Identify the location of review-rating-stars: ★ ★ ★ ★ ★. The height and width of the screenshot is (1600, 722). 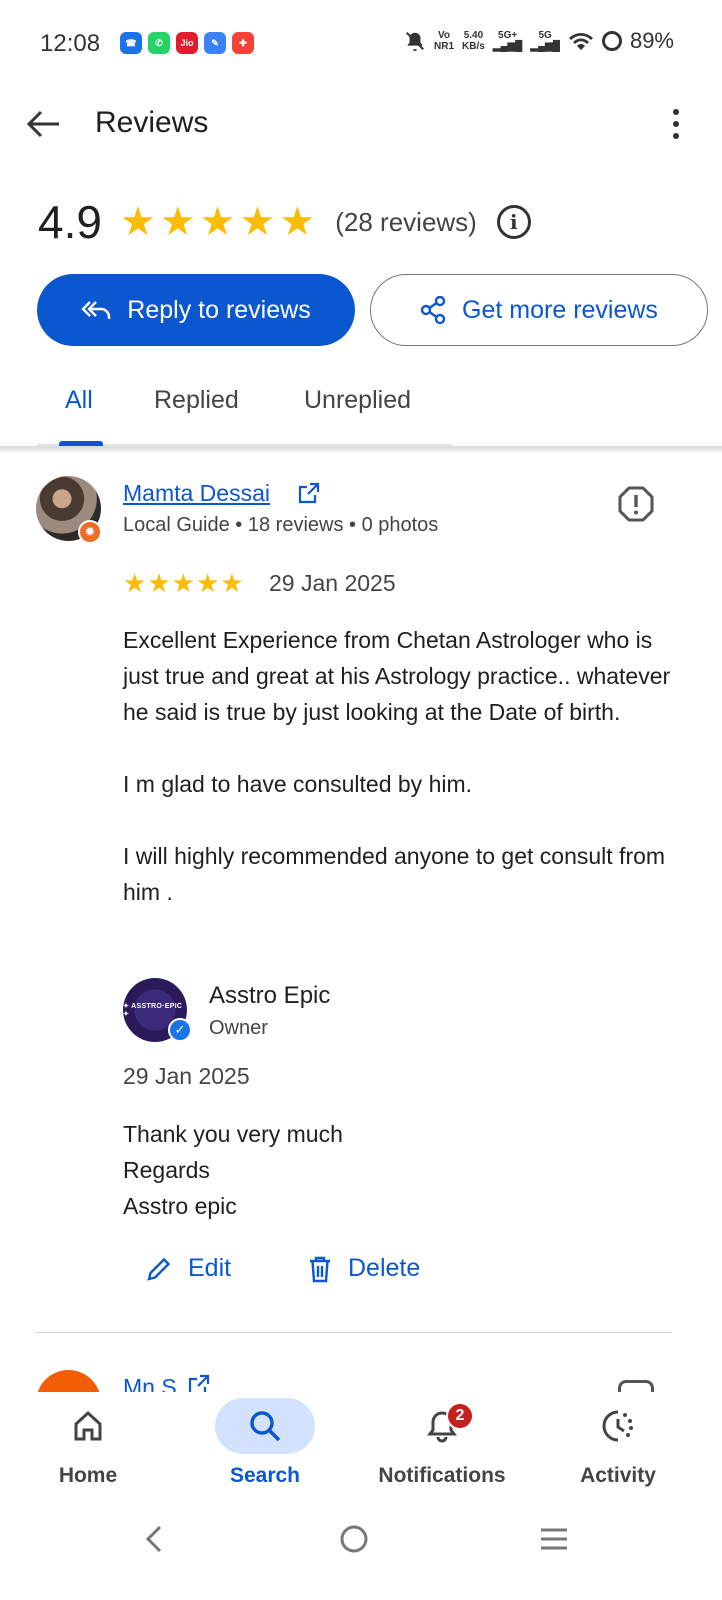
(183, 583).